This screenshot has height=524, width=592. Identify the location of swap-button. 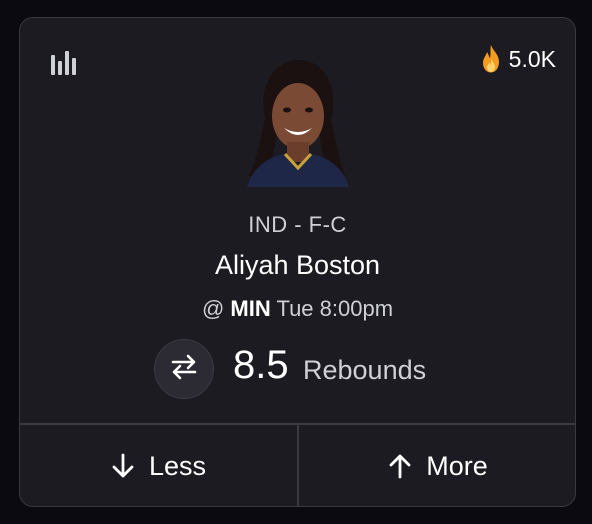
(184, 369).